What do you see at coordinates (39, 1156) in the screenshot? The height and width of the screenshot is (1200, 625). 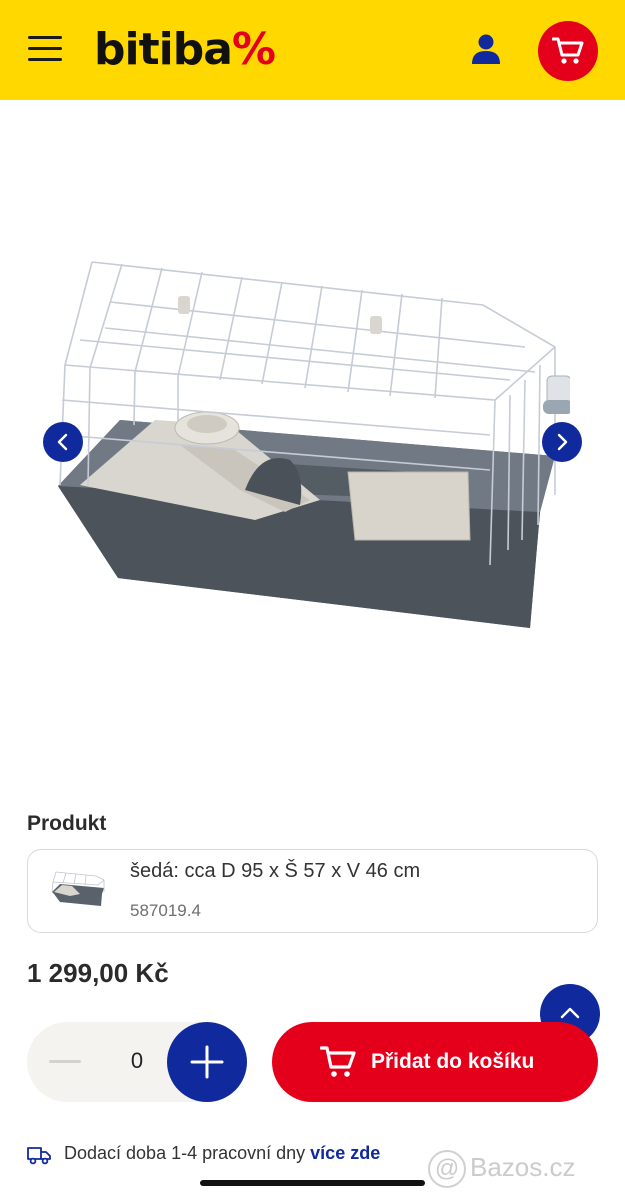 I see `delivery-truck-icon` at bounding box center [39, 1156].